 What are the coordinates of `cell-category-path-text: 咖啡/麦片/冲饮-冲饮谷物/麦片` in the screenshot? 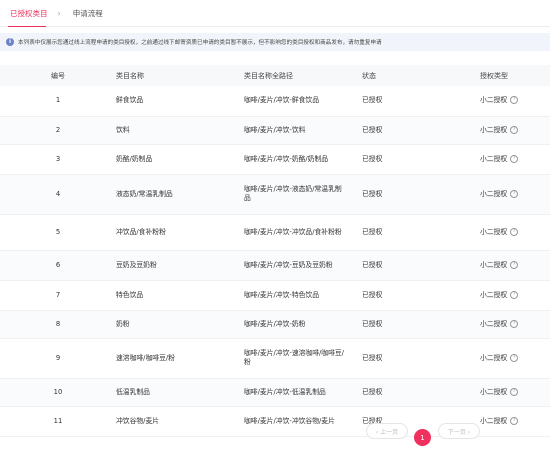 It's located at (289, 420).